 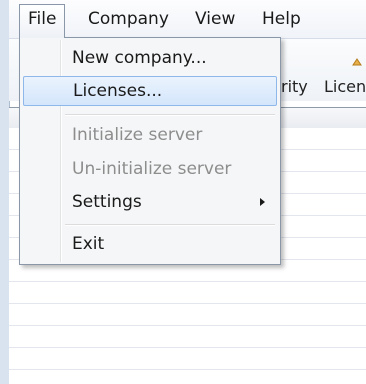 I want to click on menu-item-label: Un-initialize server, so click(x=152, y=169).